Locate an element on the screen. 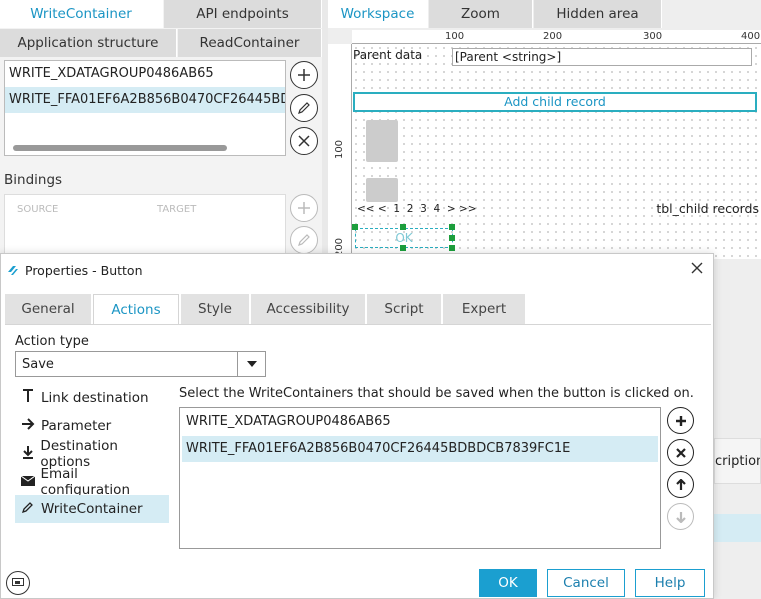 This screenshot has height=599, width=761. column-header-target: TARGET is located at coordinates (177, 209).